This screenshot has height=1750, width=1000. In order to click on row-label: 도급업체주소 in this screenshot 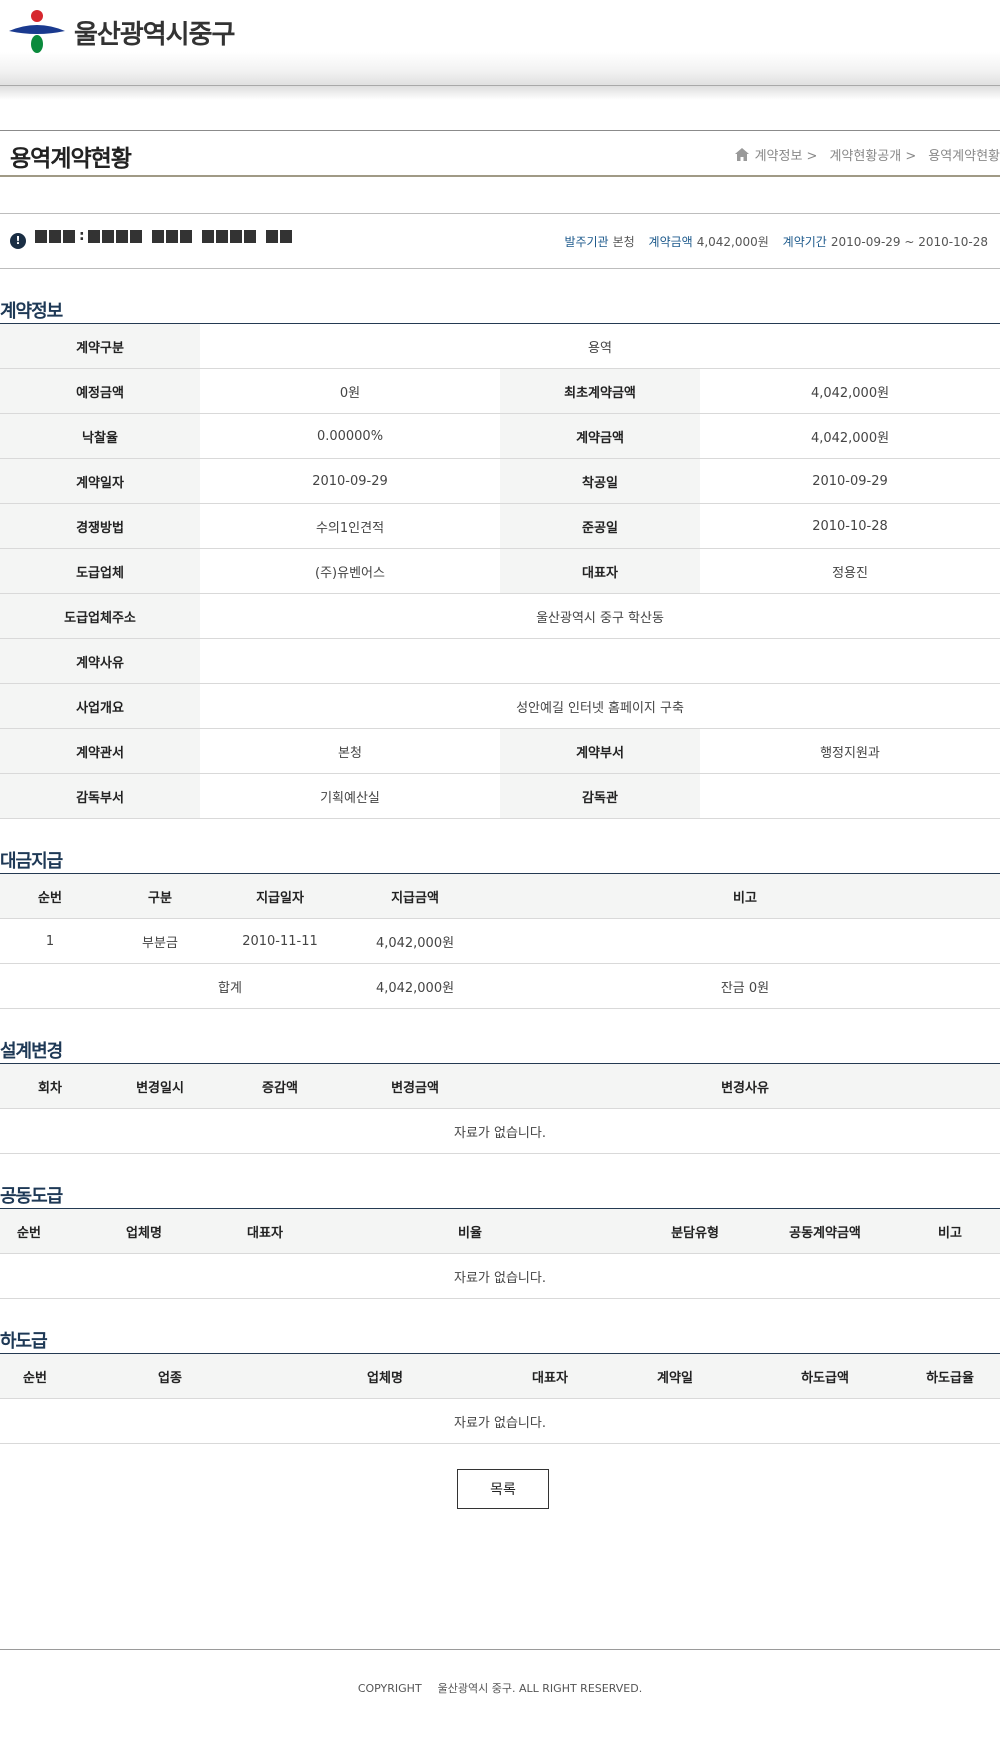, I will do `click(100, 616)`.